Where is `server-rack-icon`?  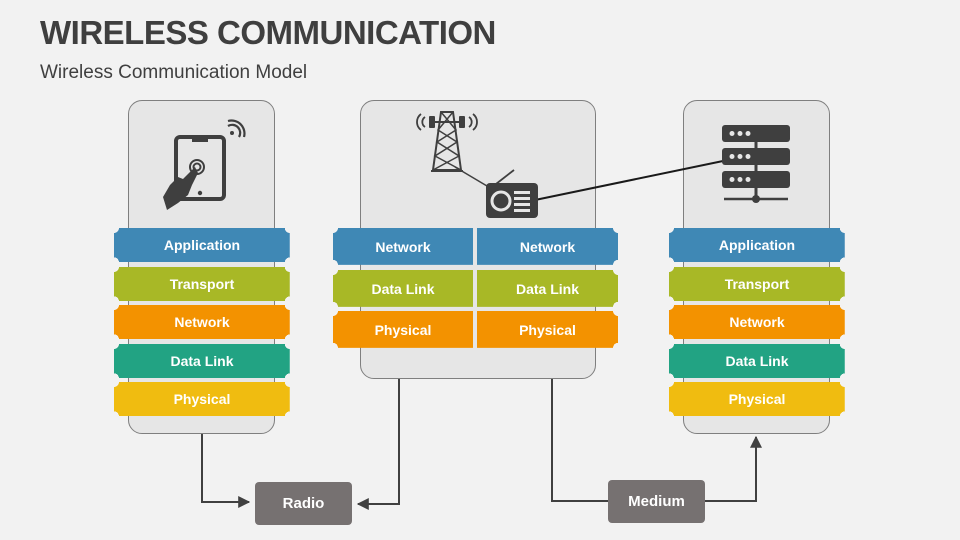
server-rack-icon is located at coordinates (756, 164).